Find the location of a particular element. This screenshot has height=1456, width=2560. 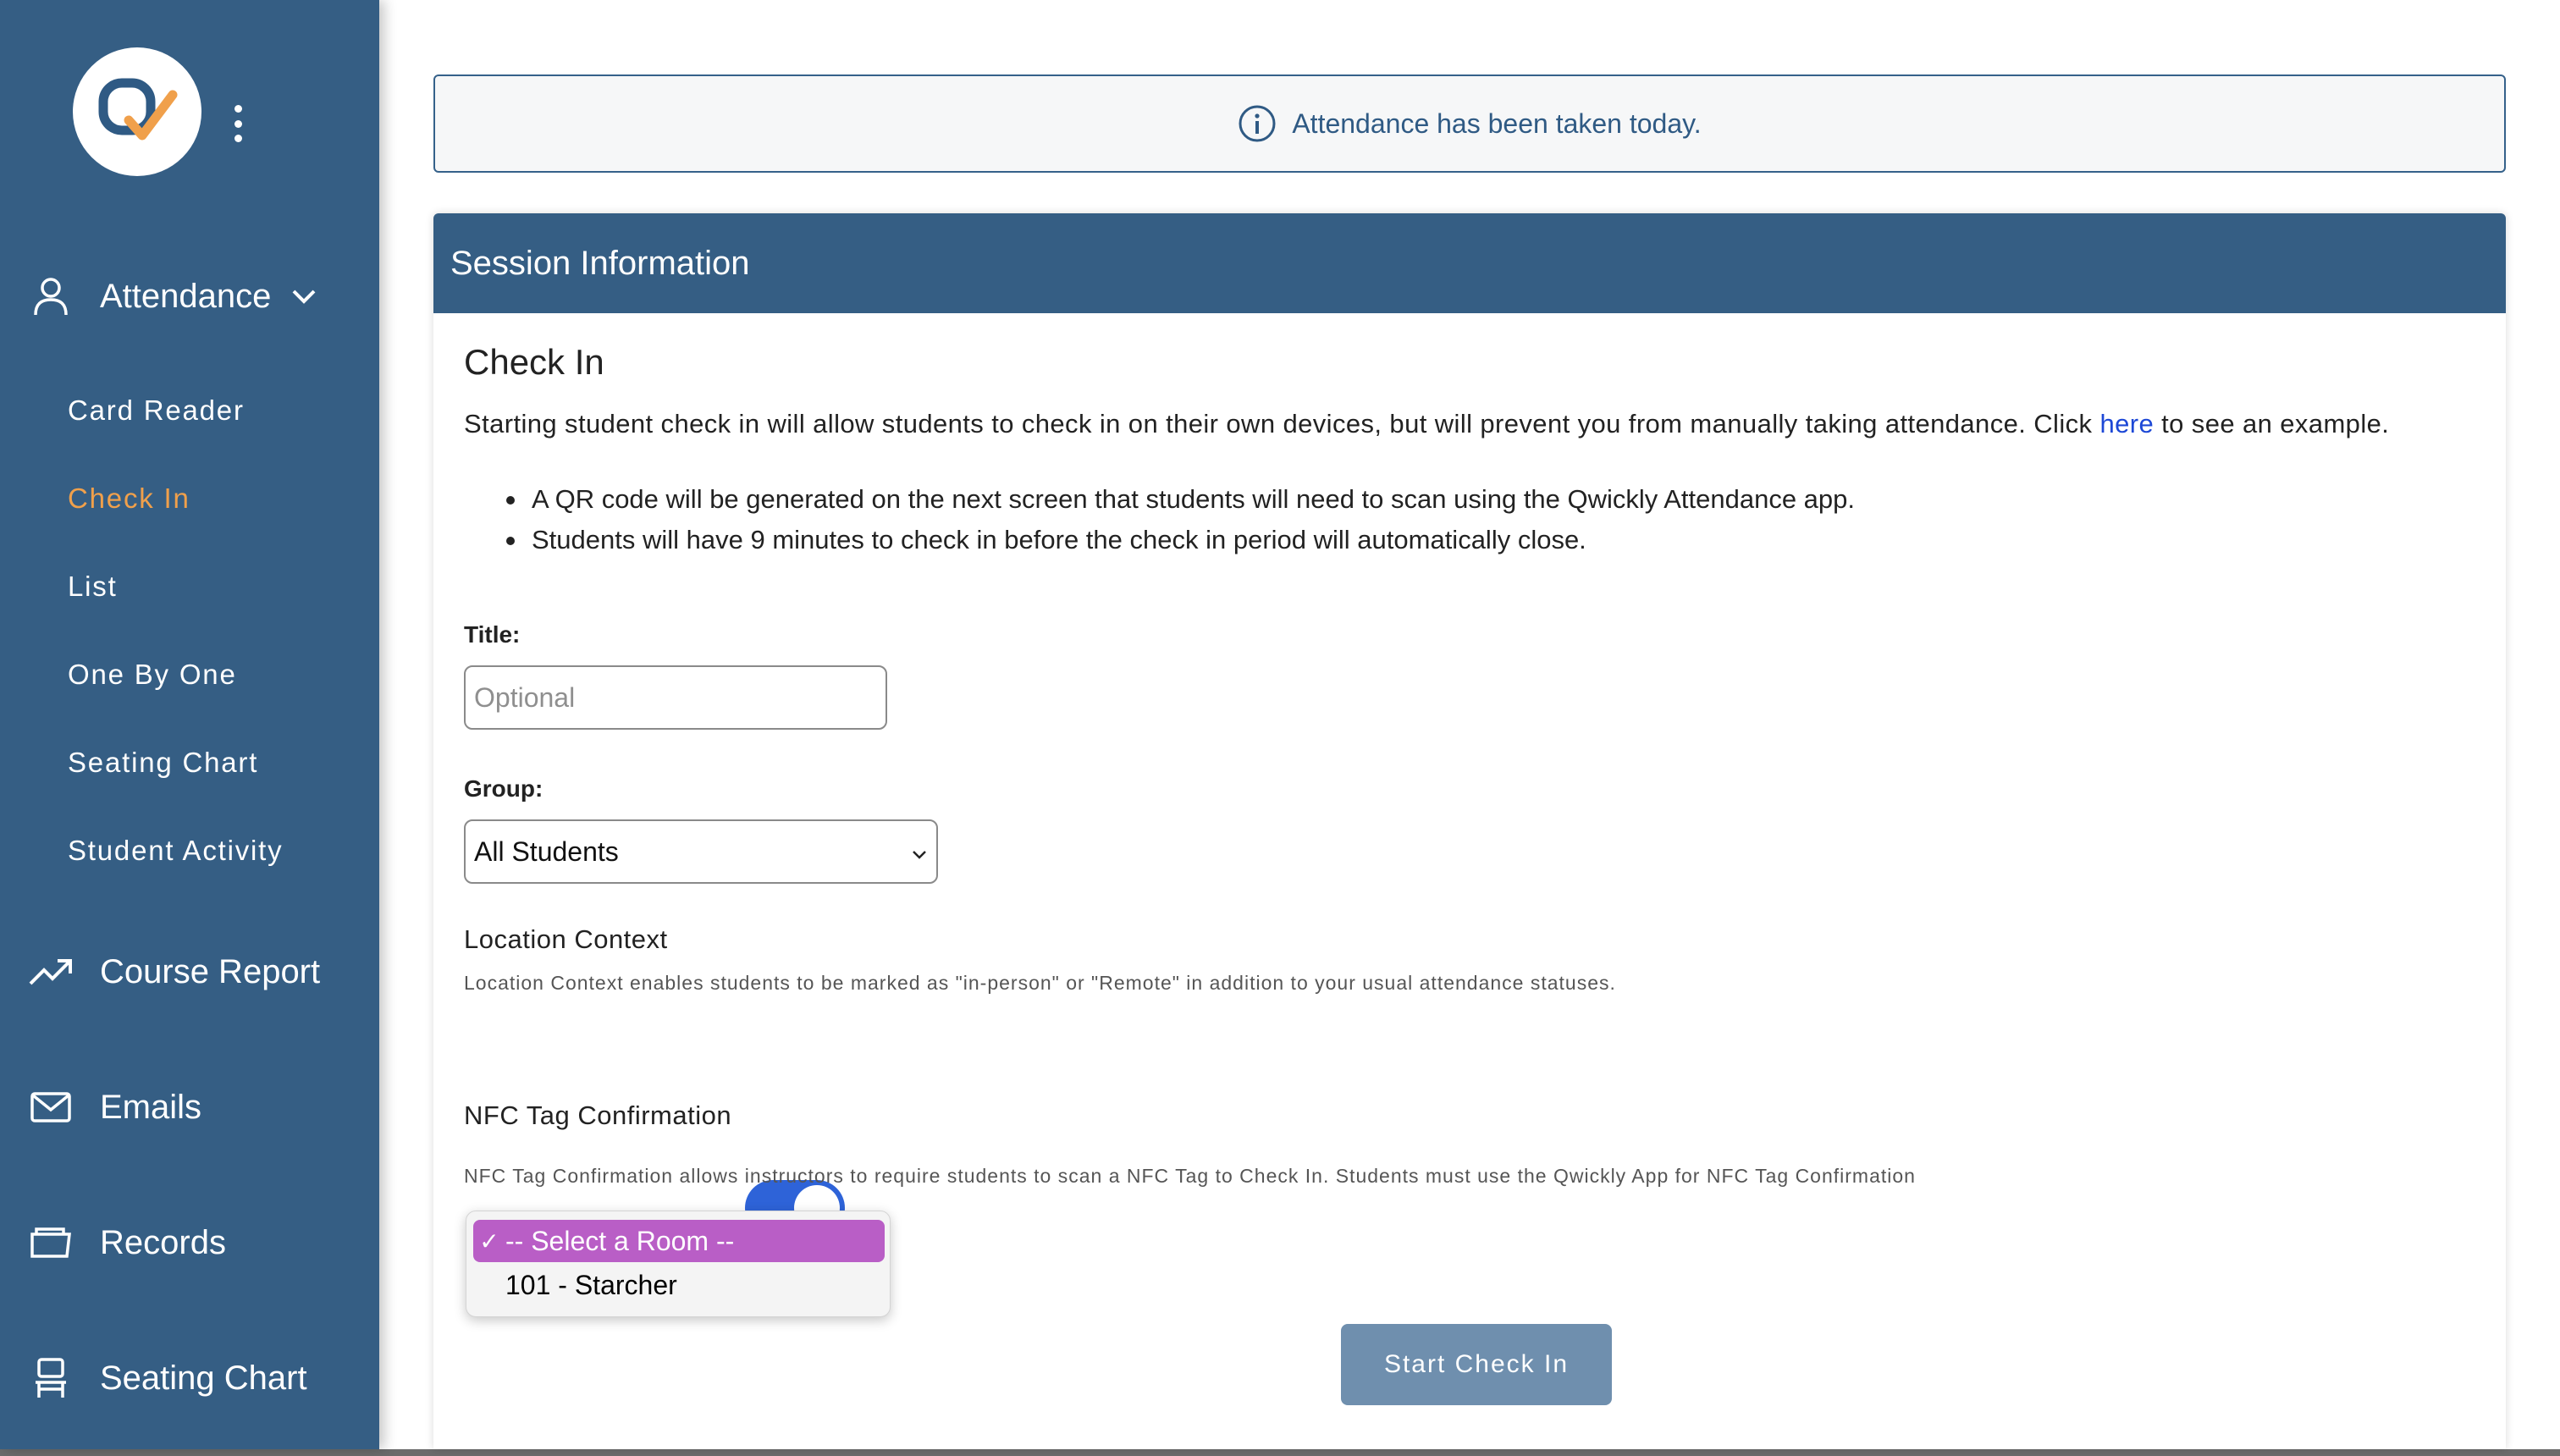

nav-emails: Emails is located at coordinates (114, 1107).